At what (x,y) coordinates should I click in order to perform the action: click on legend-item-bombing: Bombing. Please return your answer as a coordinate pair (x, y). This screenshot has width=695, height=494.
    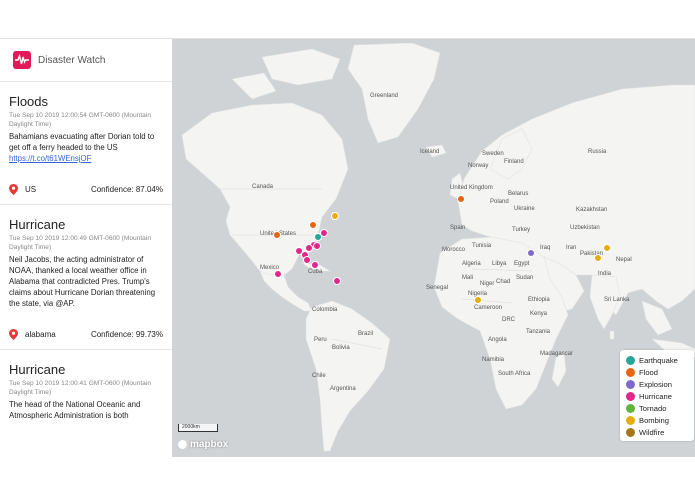
    Looking at the image, I should click on (660, 420).